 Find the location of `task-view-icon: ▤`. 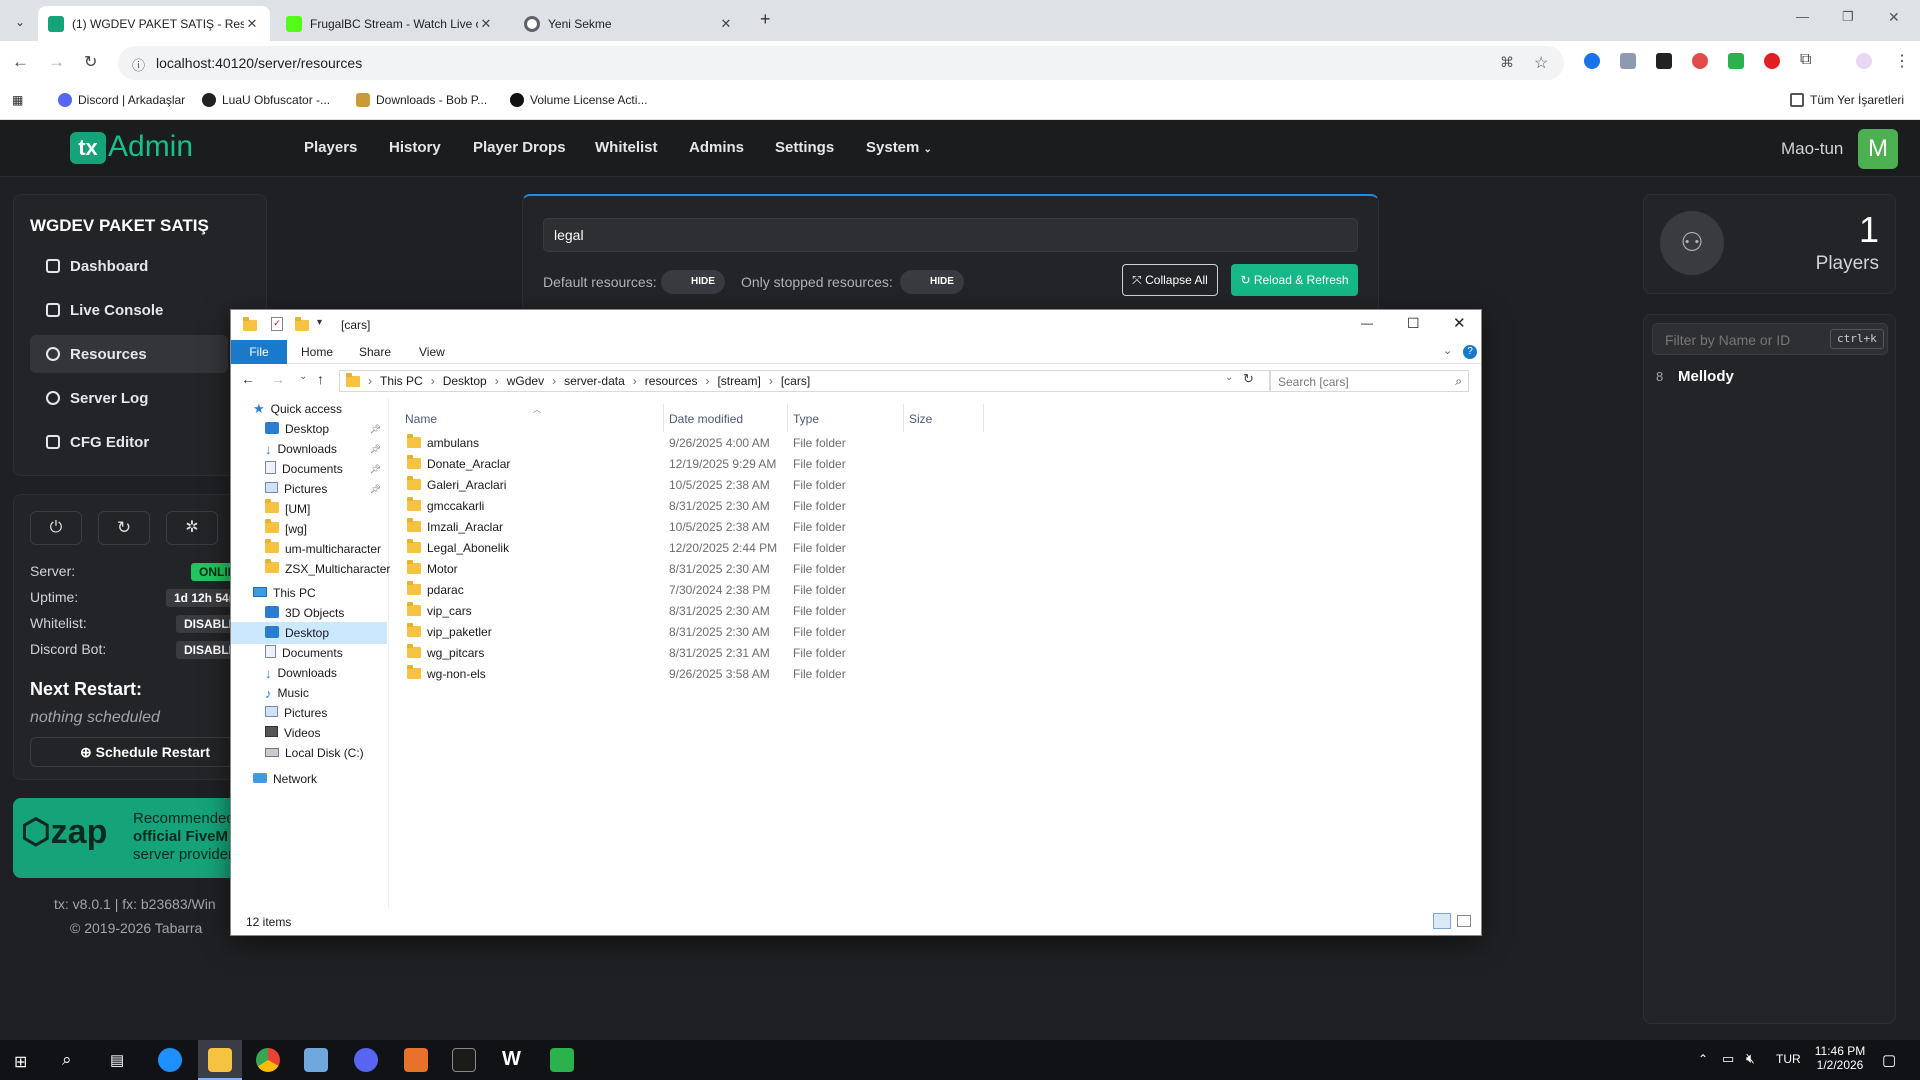

task-view-icon: ▤ is located at coordinates (117, 1060).